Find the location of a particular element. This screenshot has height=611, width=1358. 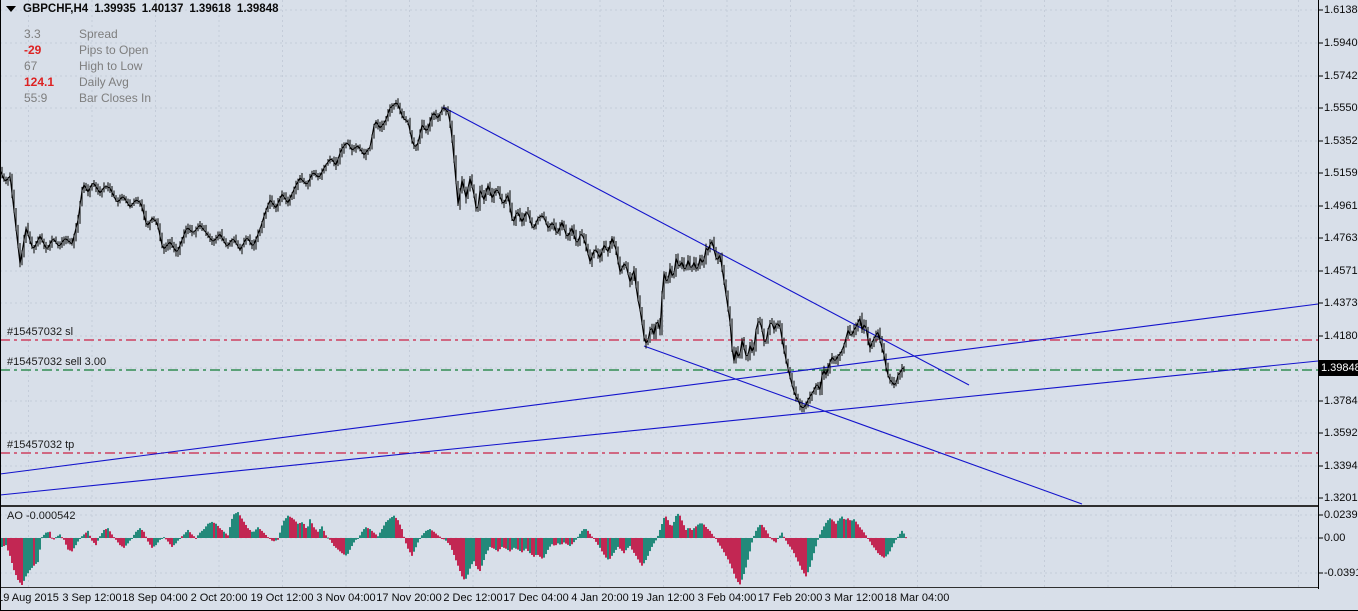

info-label: Spread is located at coordinates (98, 34).